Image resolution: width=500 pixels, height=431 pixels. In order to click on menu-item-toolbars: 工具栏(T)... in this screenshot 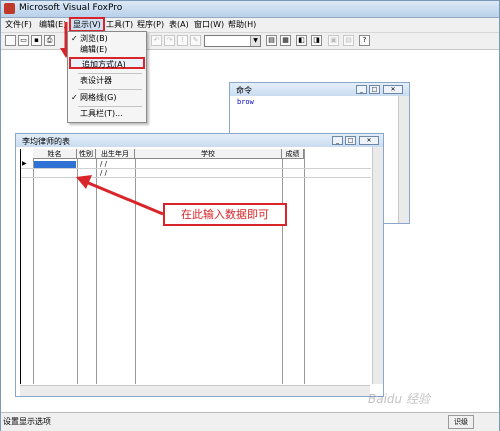, I will do `click(107, 114)`.